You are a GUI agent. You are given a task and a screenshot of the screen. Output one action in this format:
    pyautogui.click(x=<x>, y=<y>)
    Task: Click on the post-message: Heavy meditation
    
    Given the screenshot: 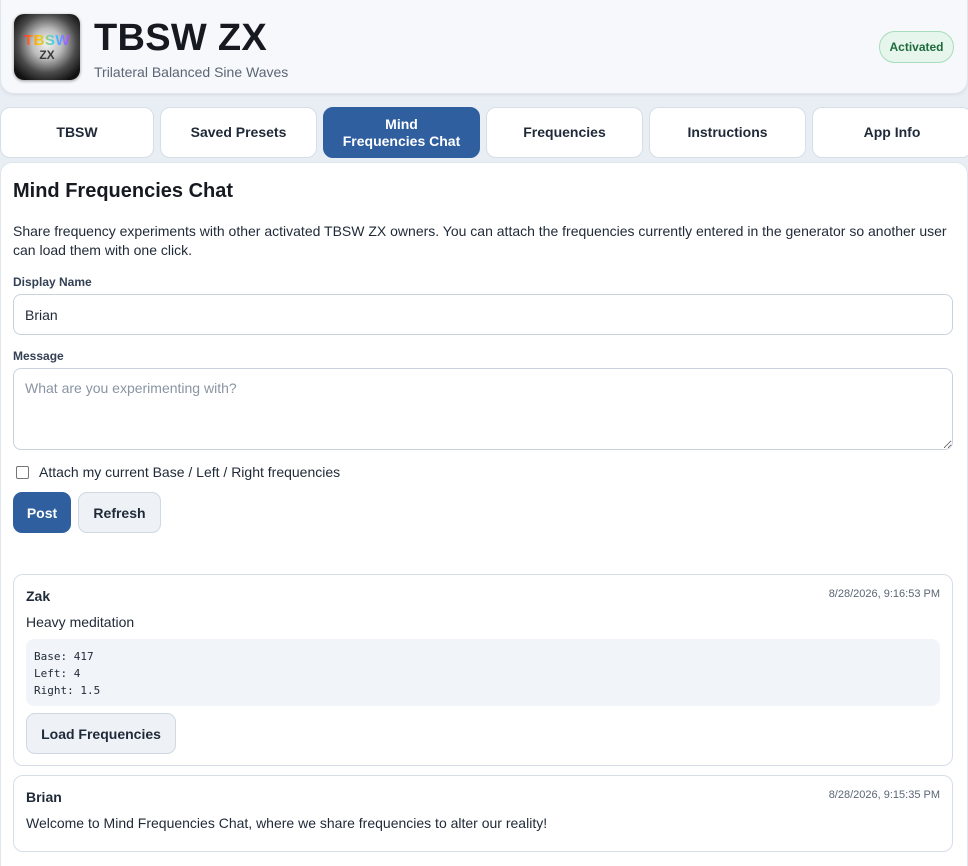 What is the action you would take?
    pyautogui.click(x=80, y=622)
    